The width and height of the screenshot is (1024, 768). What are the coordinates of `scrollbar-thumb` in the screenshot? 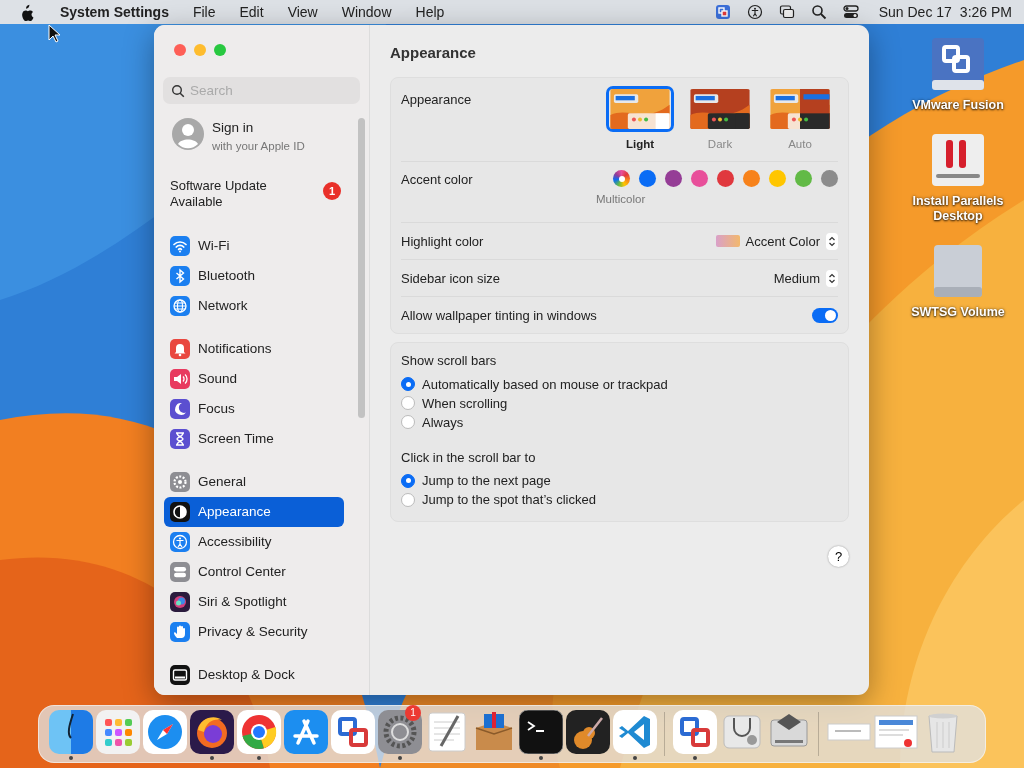 It's located at (361, 268).